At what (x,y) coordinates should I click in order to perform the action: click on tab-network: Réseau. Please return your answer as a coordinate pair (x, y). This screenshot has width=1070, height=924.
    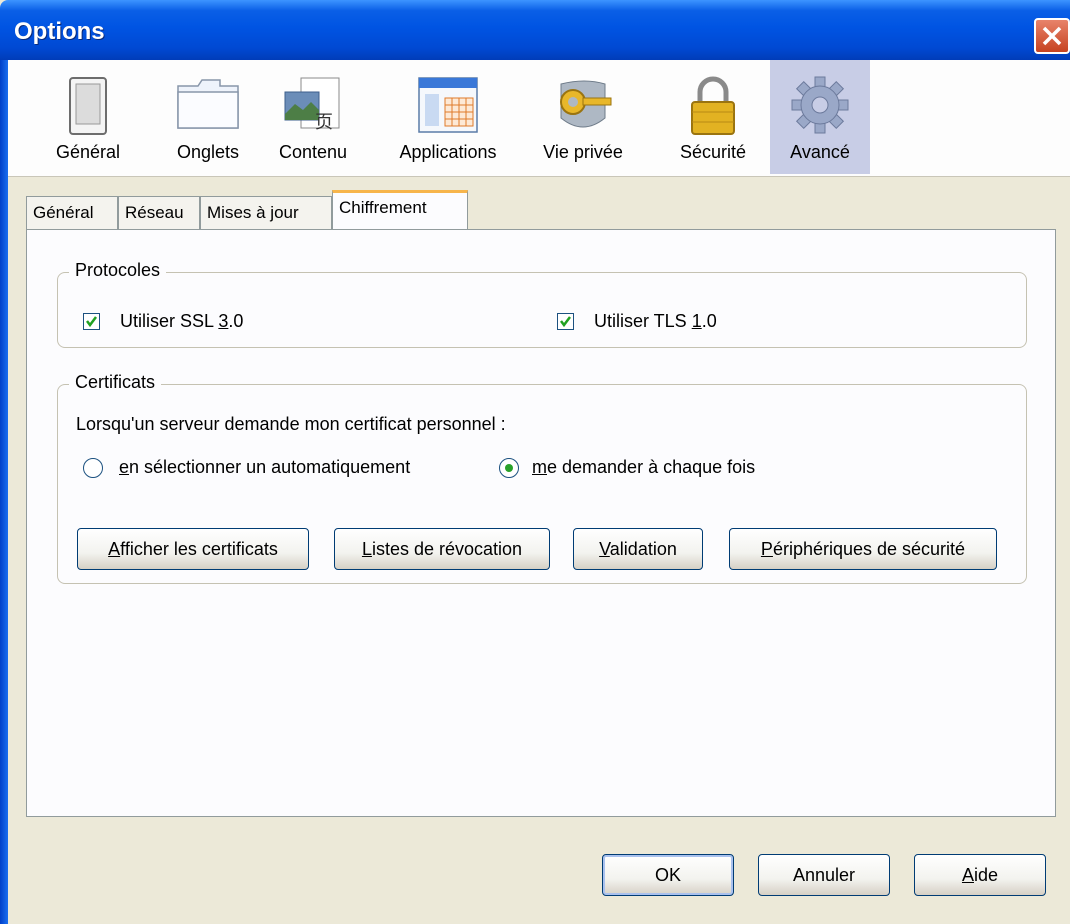
    Looking at the image, I should click on (159, 213).